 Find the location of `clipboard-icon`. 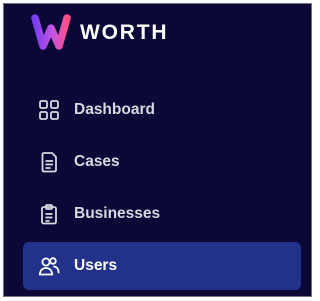

clipboard-icon is located at coordinates (49, 214).